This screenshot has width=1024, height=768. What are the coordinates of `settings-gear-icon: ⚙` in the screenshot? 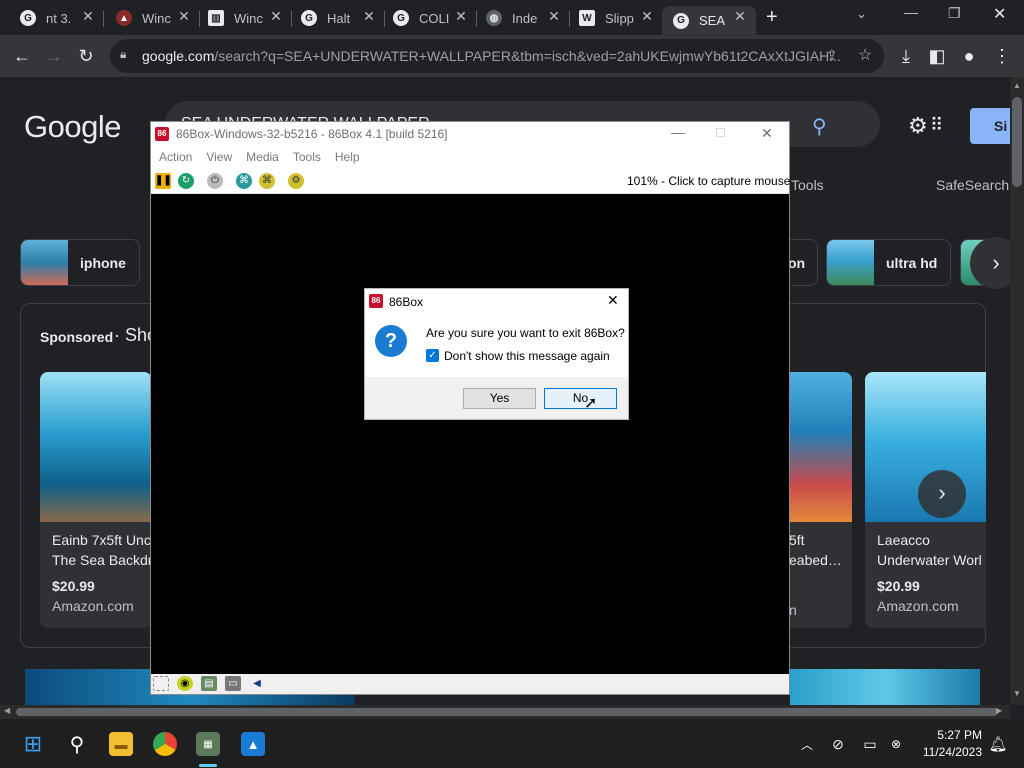 It's located at (918, 126).